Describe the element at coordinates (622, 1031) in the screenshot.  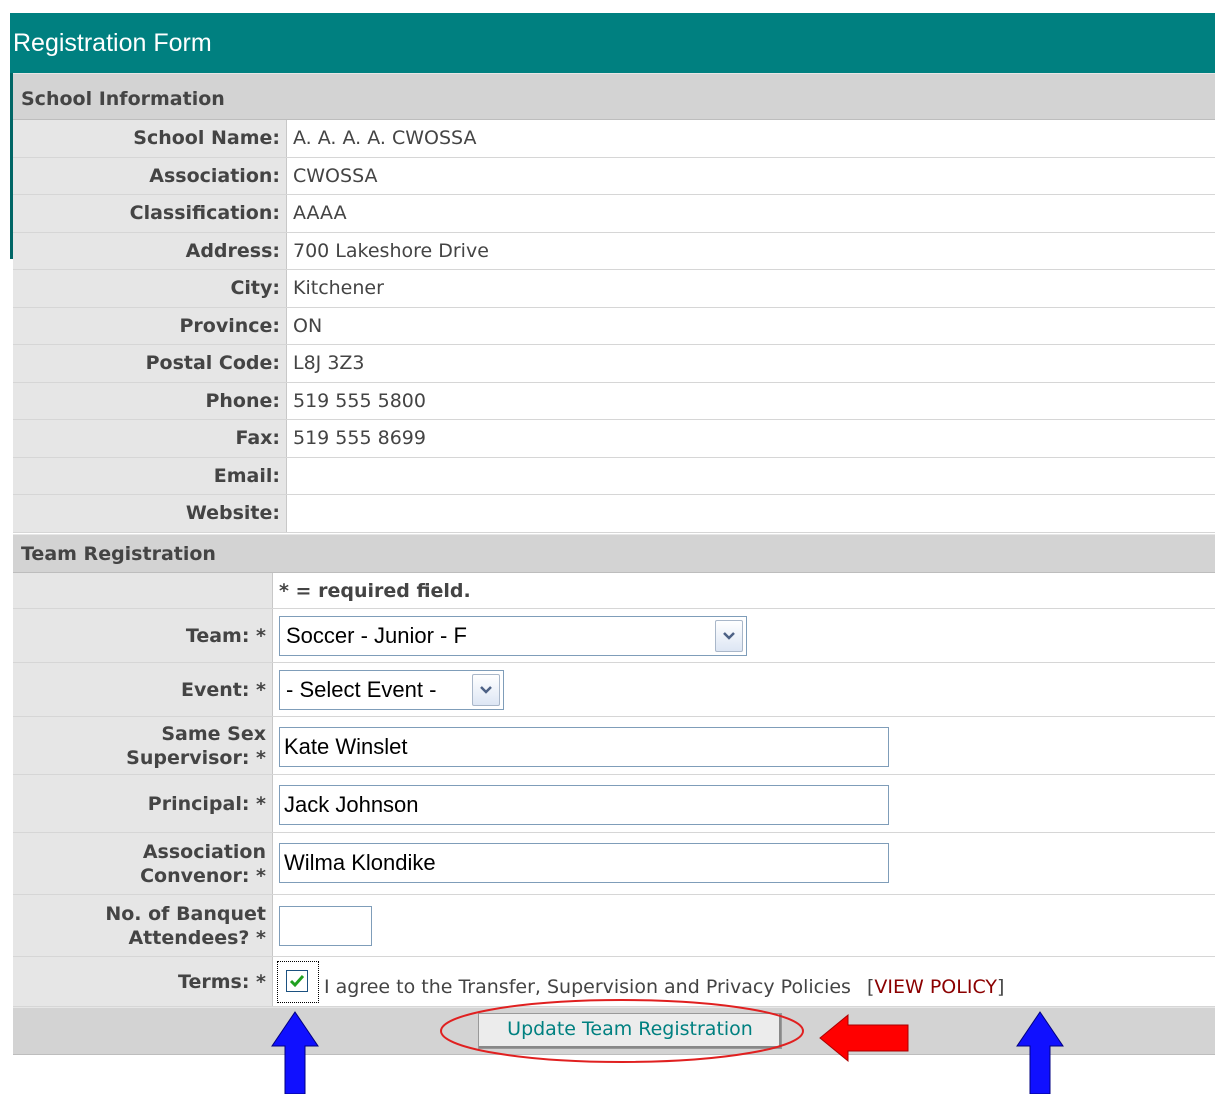
I see `highlight-ellipse` at that location.